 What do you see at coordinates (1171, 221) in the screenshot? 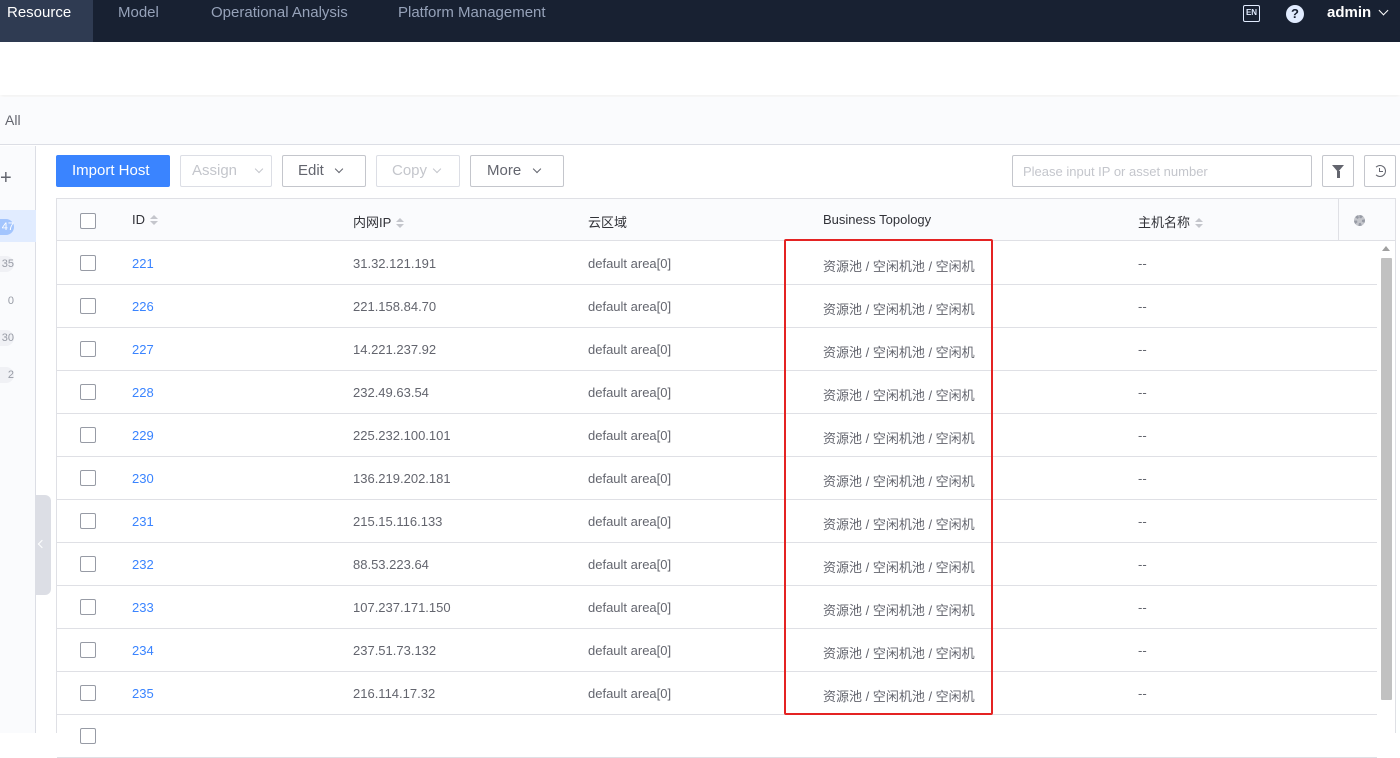
I see `column-header-host-name: 主机名称` at bounding box center [1171, 221].